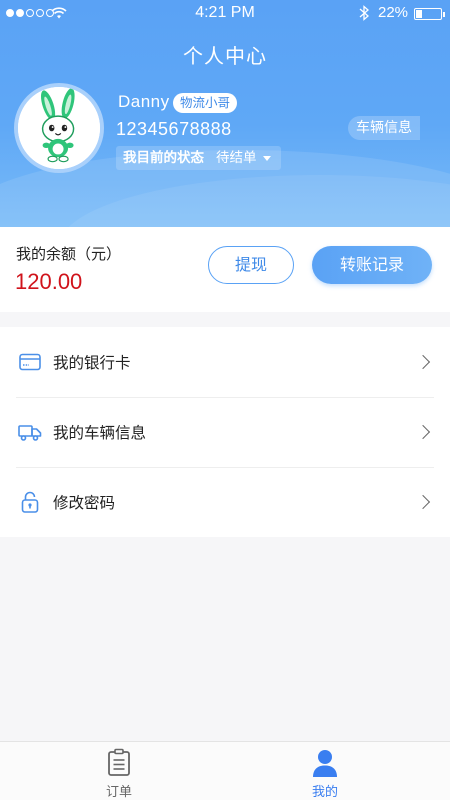  What do you see at coordinates (49, 281) in the screenshot?
I see `balance-amount: 120.00` at bounding box center [49, 281].